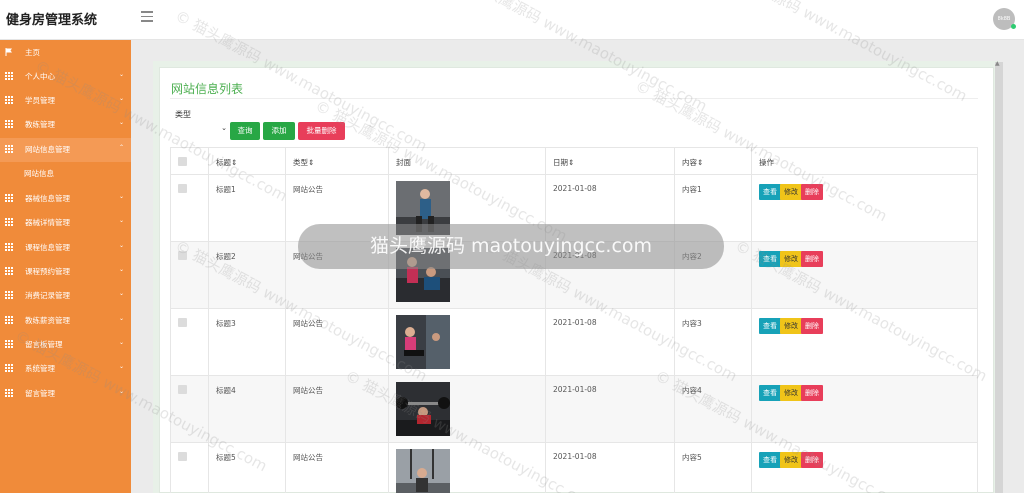 This screenshot has height=493, width=1024. Describe the element at coordinates (65, 53) in the screenshot. I see `sidebar-item-home: 主页` at that location.